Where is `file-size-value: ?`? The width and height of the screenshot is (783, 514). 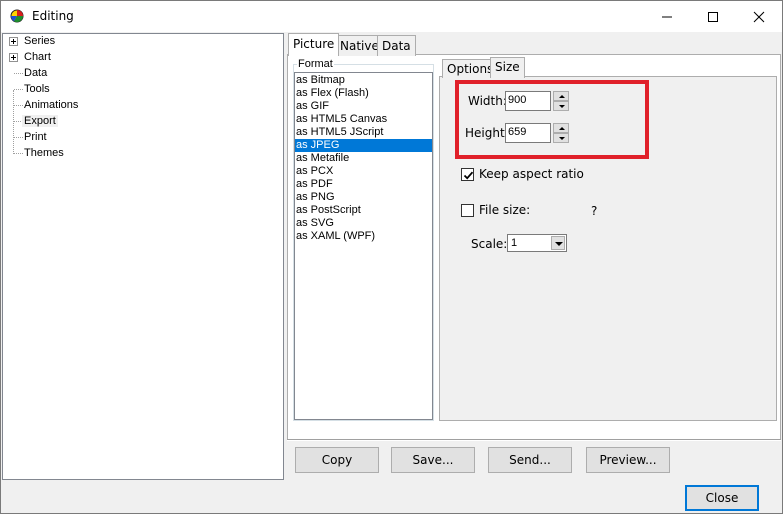 file-size-value: ? is located at coordinates (594, 211).